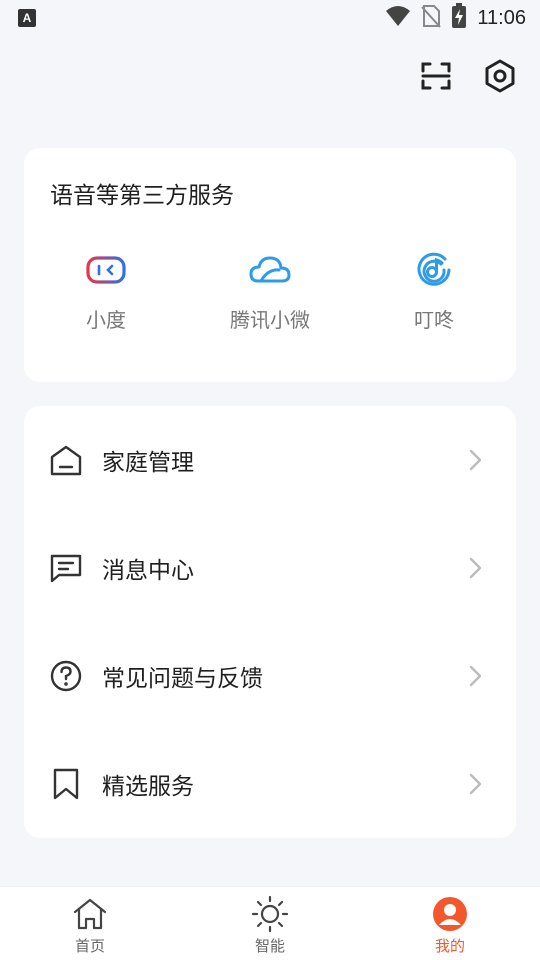 The height and width of the screenshot is (960, 540). I want to click on tencent-xiaowei-icon, so click(270, 270).